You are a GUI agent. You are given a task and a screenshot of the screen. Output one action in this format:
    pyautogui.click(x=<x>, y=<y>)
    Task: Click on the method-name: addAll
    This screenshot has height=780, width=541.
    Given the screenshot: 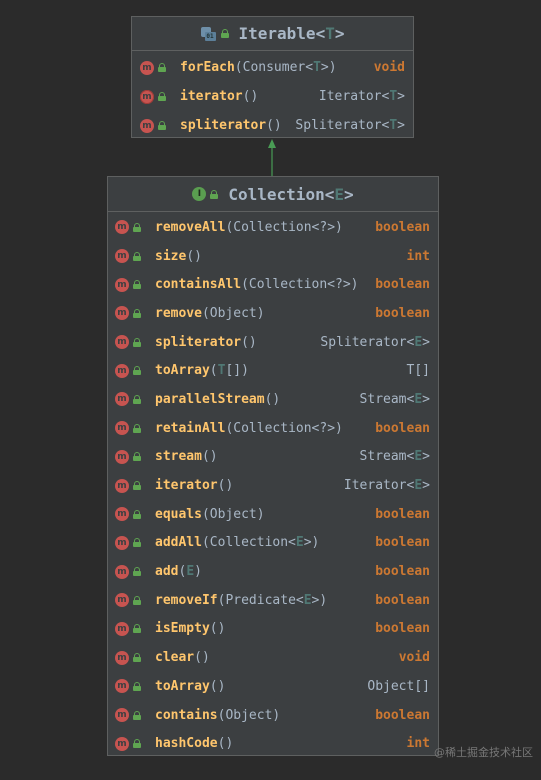 What is the action you would take?
    pyautogui.click(x=178, y=543)
    